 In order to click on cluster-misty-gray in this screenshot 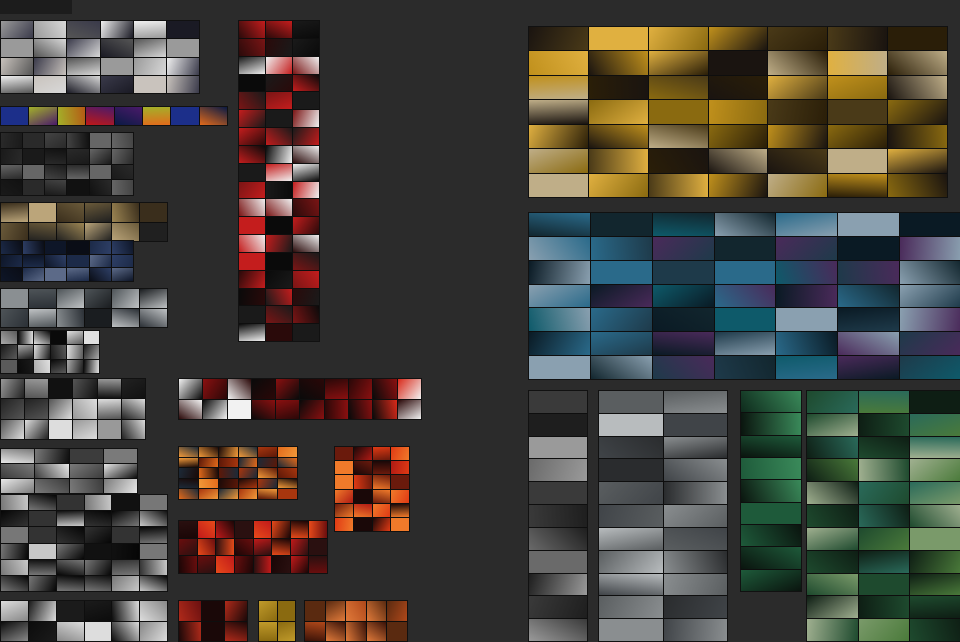, I will do `click(663, 516)`.